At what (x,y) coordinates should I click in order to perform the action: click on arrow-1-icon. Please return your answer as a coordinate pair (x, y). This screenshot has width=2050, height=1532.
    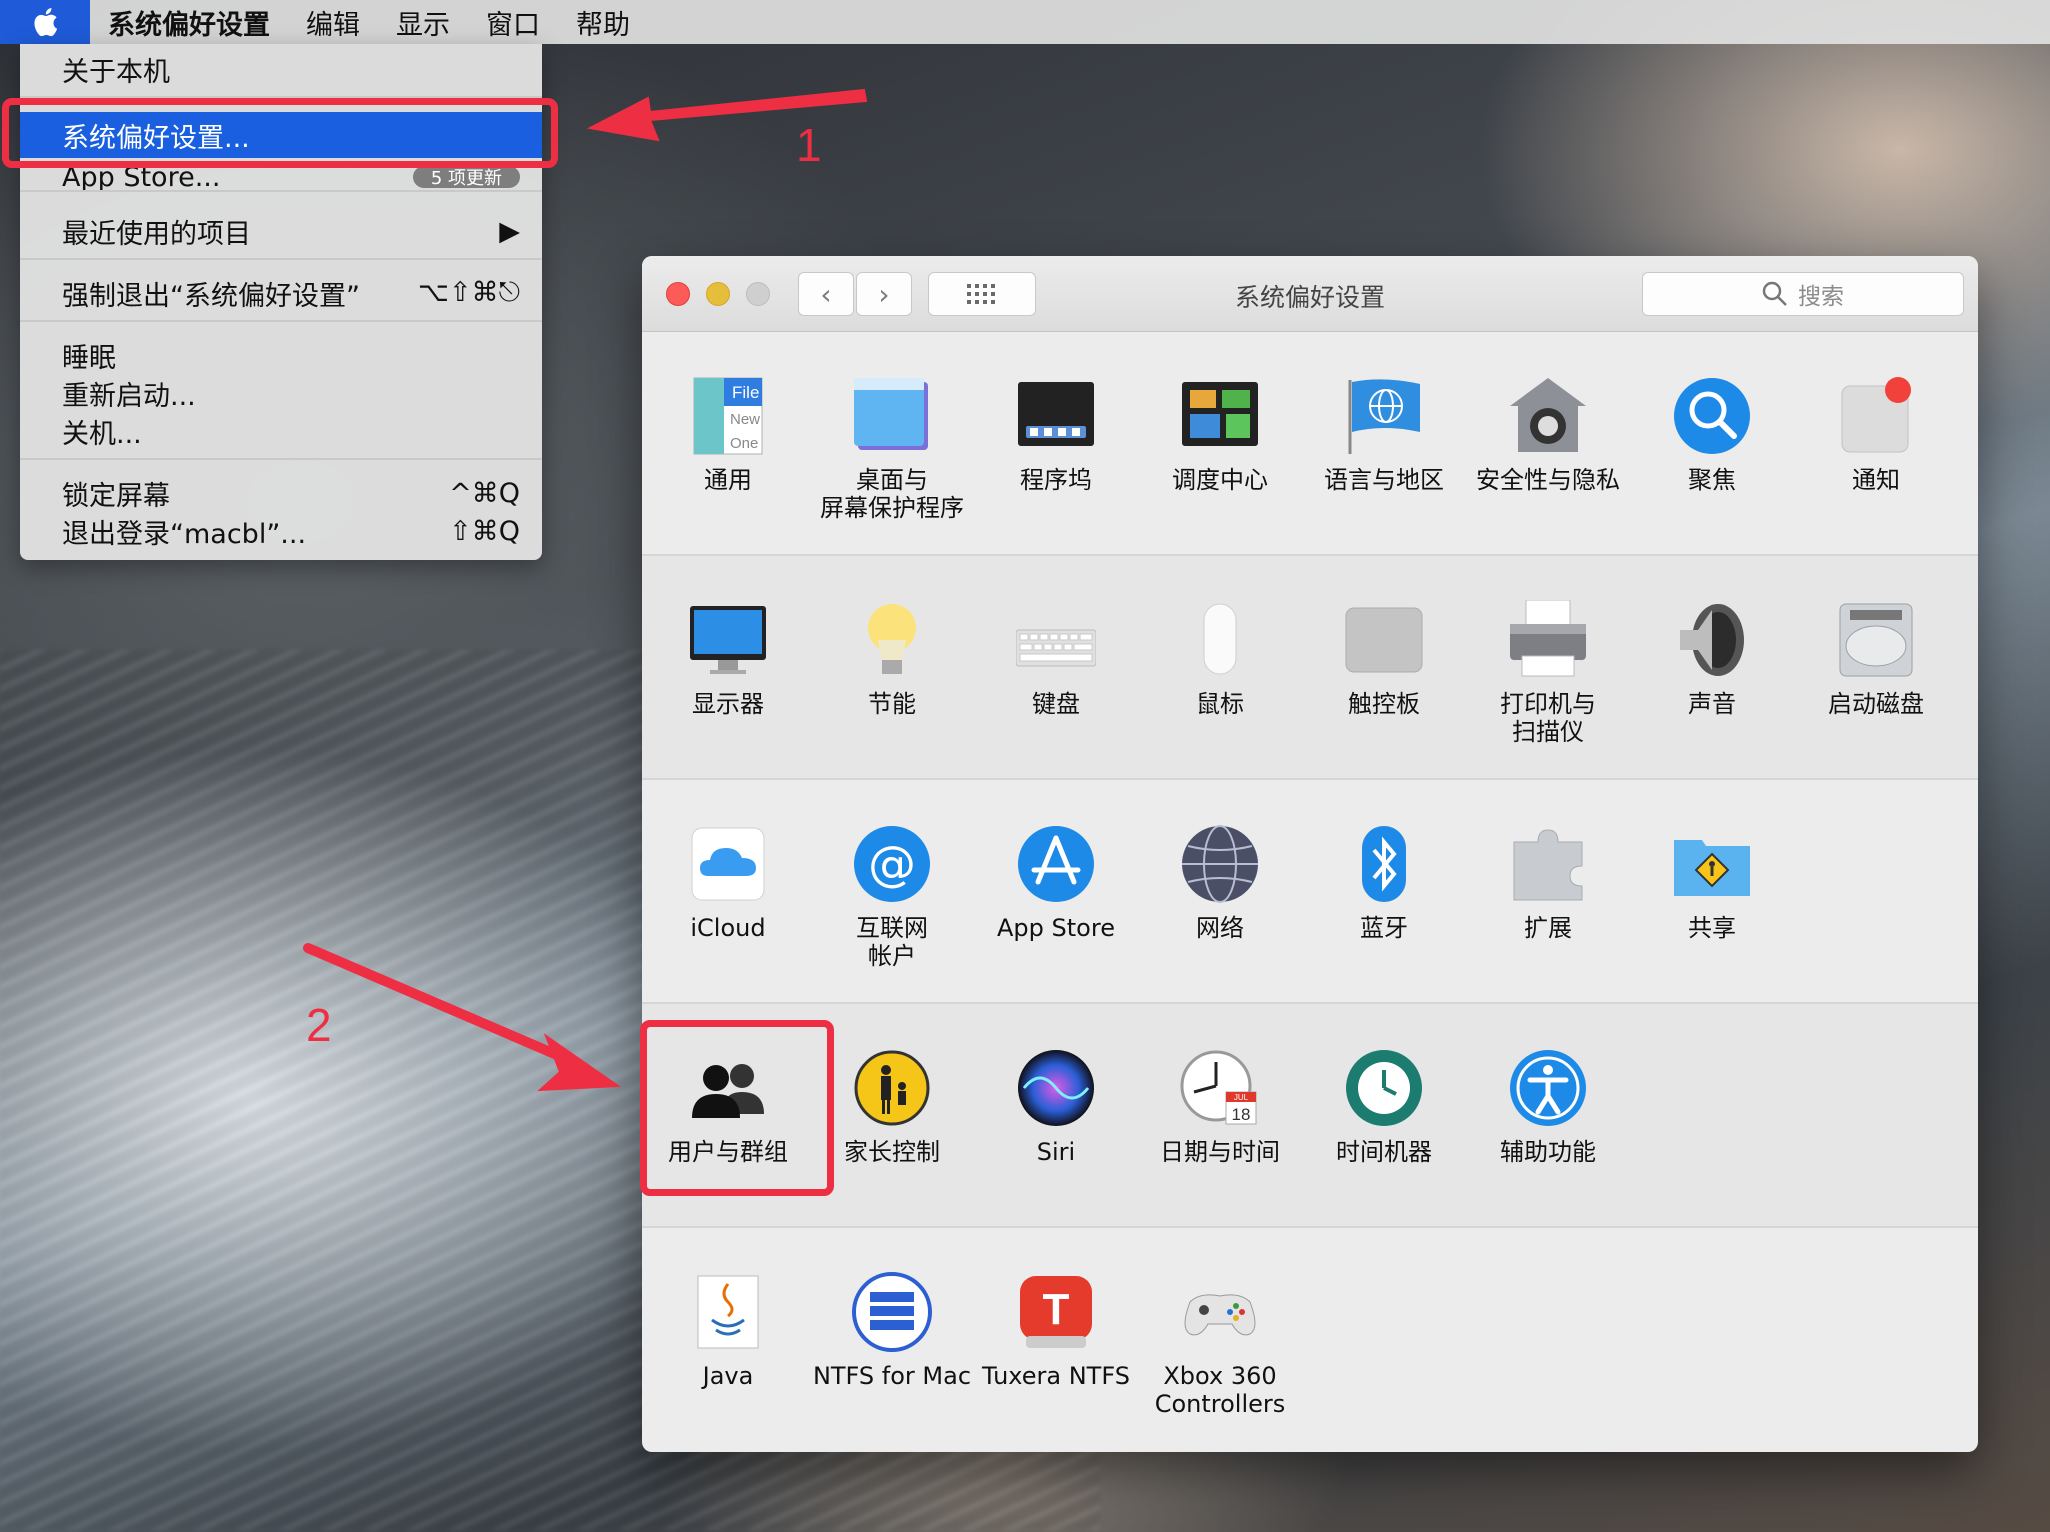
    Looking at the image, I should click on (727, 115).